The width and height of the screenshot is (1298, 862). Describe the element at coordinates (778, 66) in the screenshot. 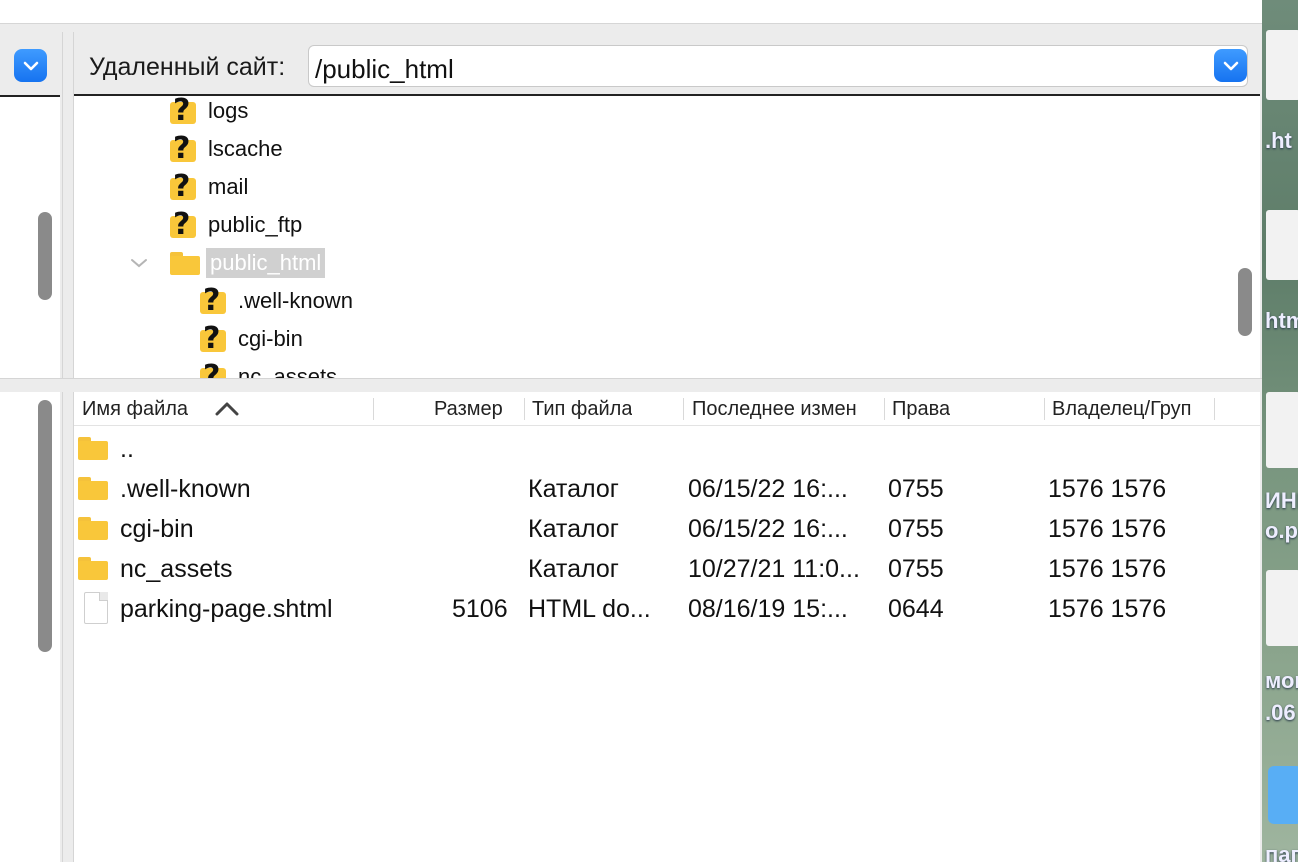

I see `remote-path-input: /public_html` at that location.